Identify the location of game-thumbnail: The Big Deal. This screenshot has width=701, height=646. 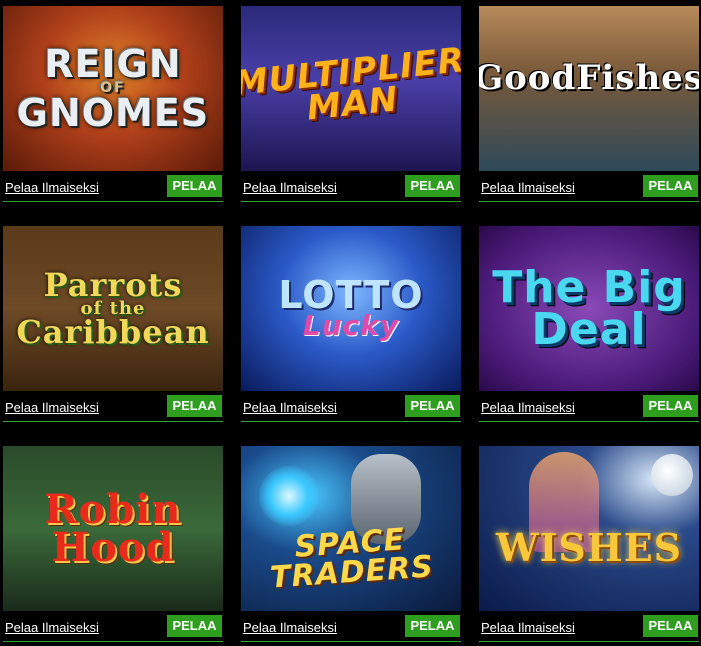
(589, 308).